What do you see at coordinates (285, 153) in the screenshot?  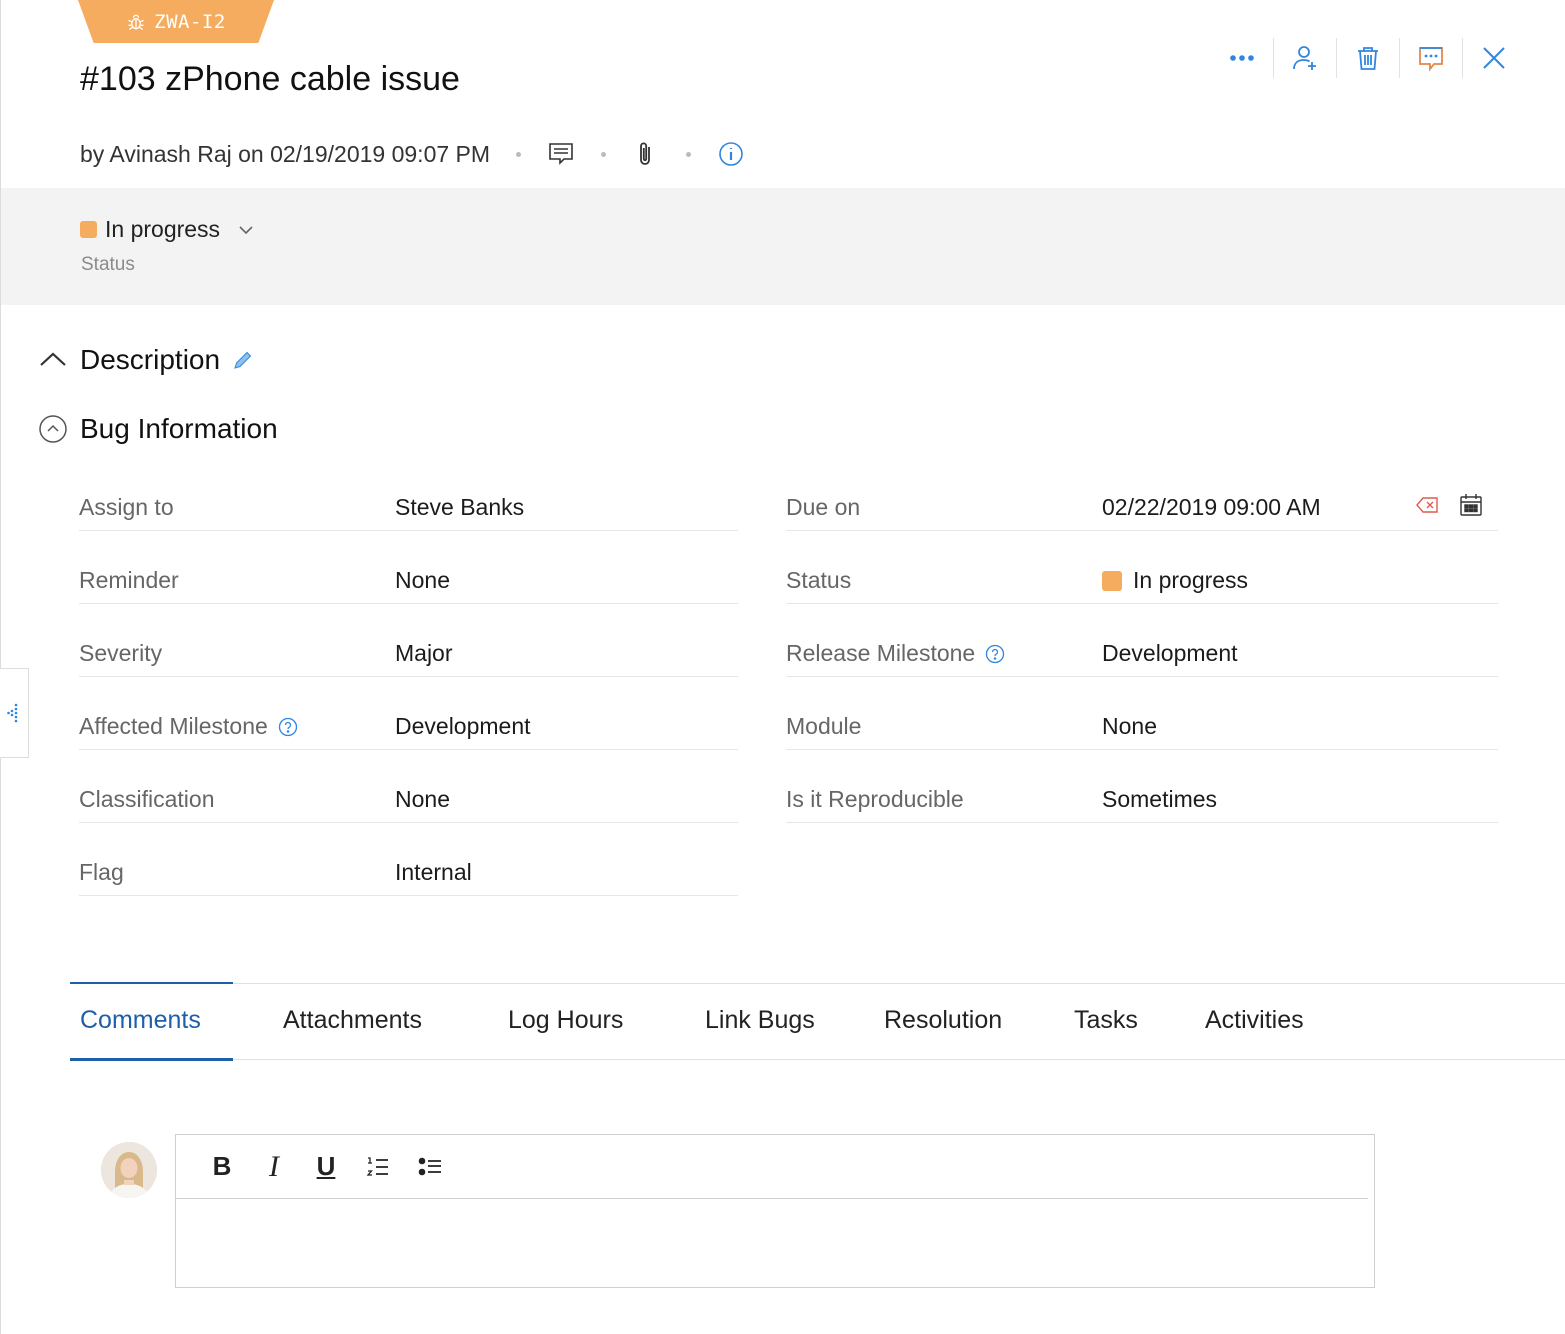 I see `issue-author-date: by Avinash Raj on 02/19/2019 09:07 PM` at bounding box center [285, 153].